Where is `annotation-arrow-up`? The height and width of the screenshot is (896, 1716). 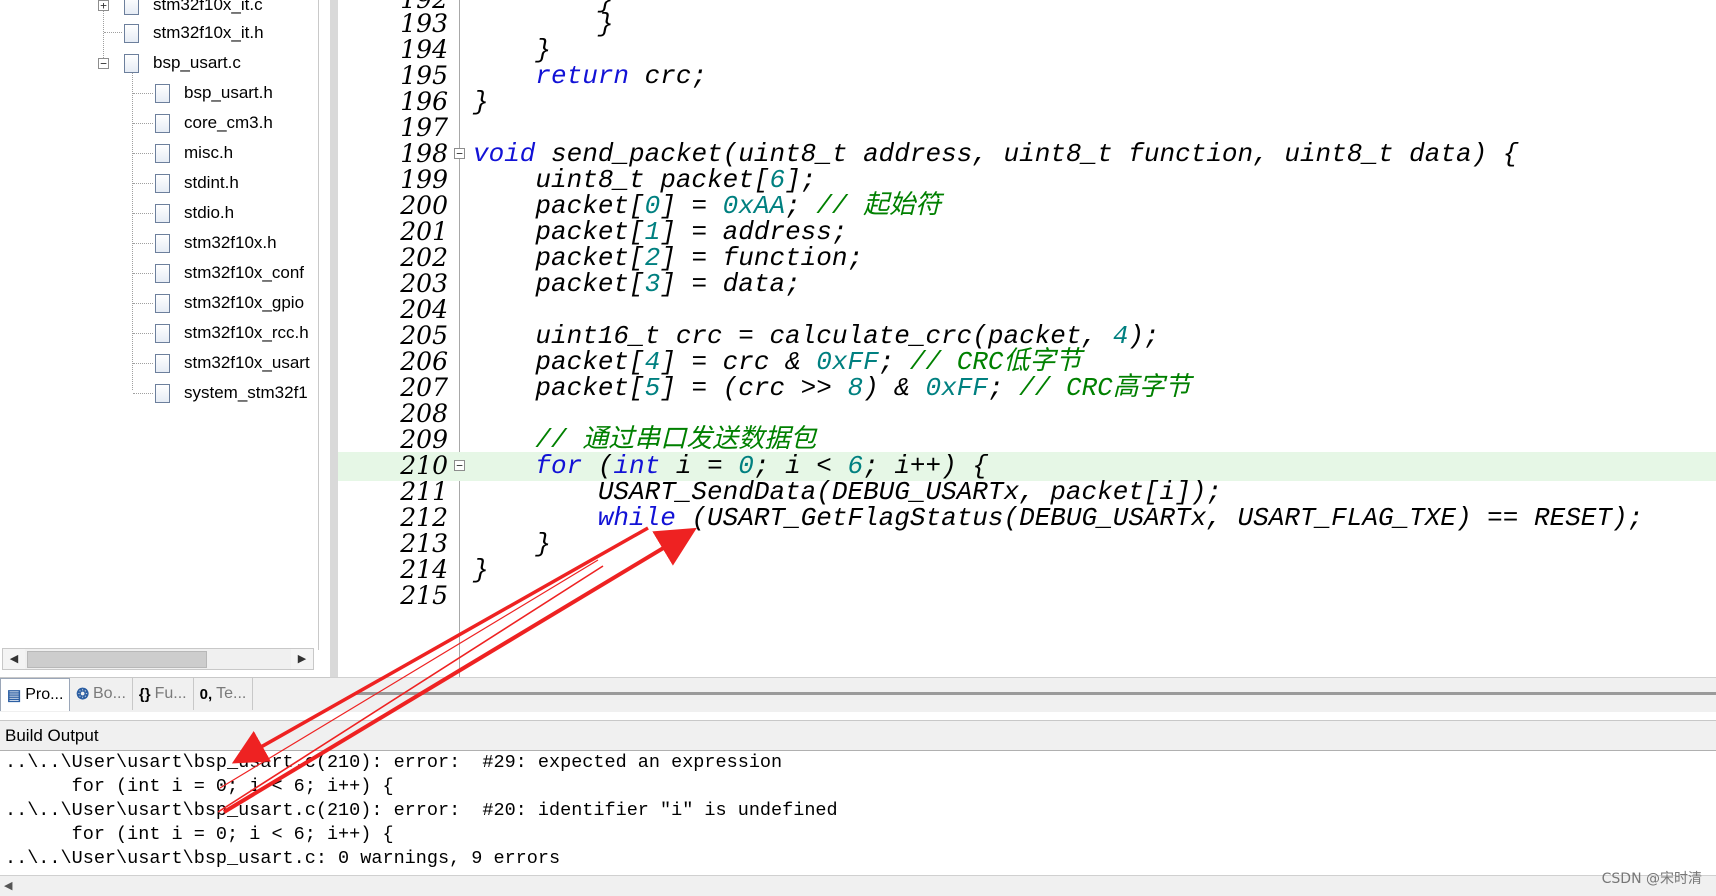 annotation-arrow-up is located at coordinates (459, 670).